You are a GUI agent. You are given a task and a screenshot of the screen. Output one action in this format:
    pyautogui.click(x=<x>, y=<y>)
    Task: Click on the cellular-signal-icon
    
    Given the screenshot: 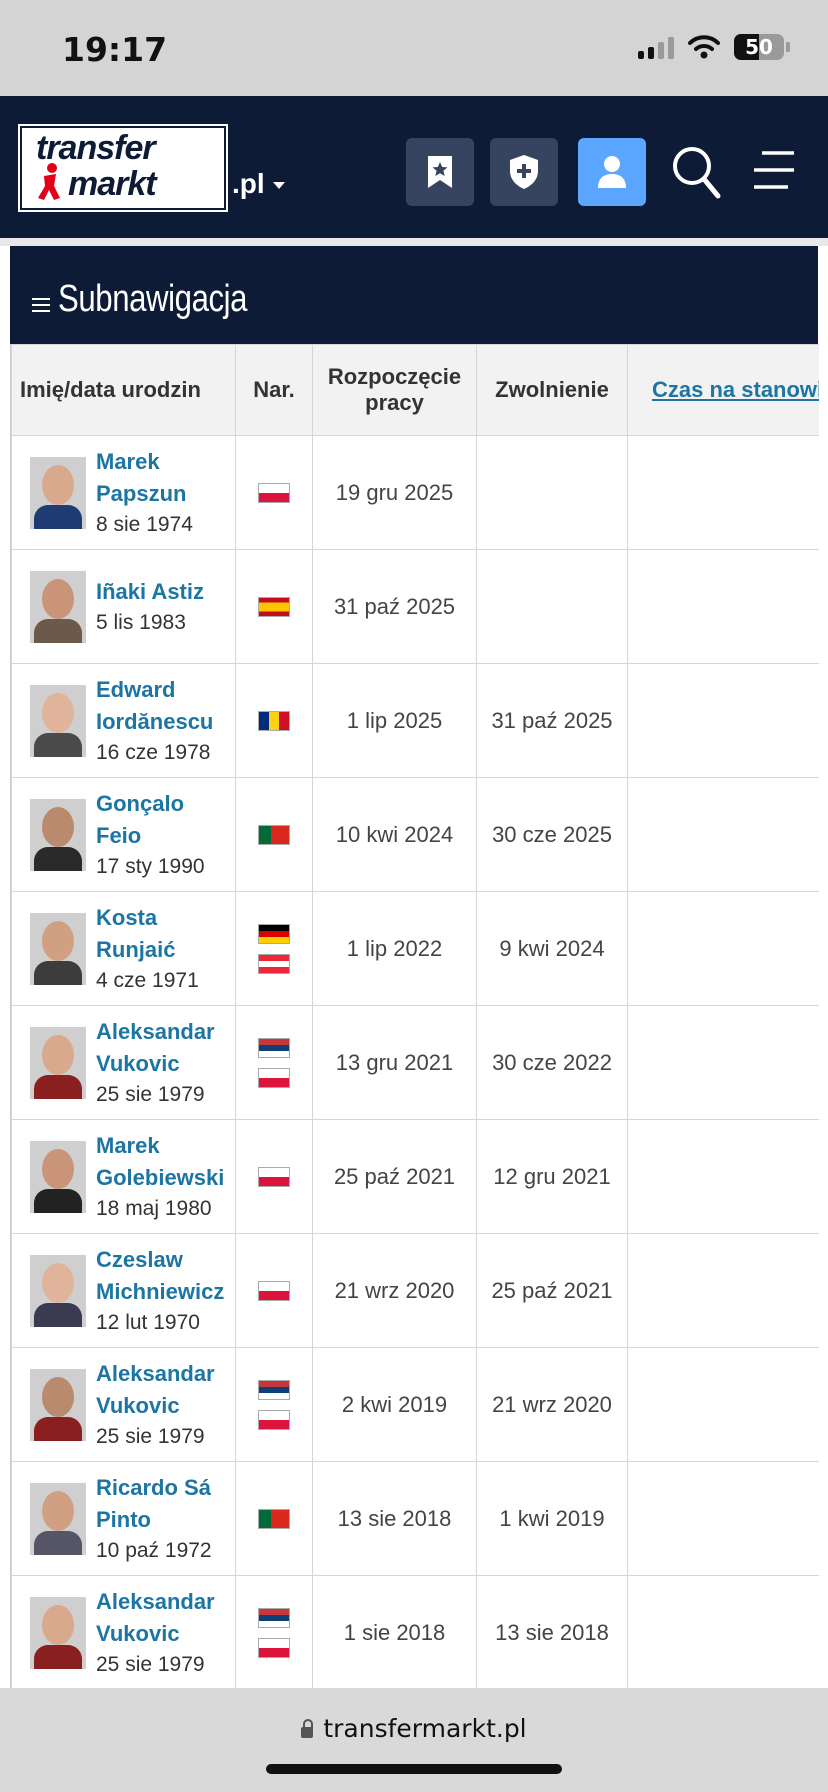 What is the action you would take?
    pyautogui.click(x=656, y=47)
    